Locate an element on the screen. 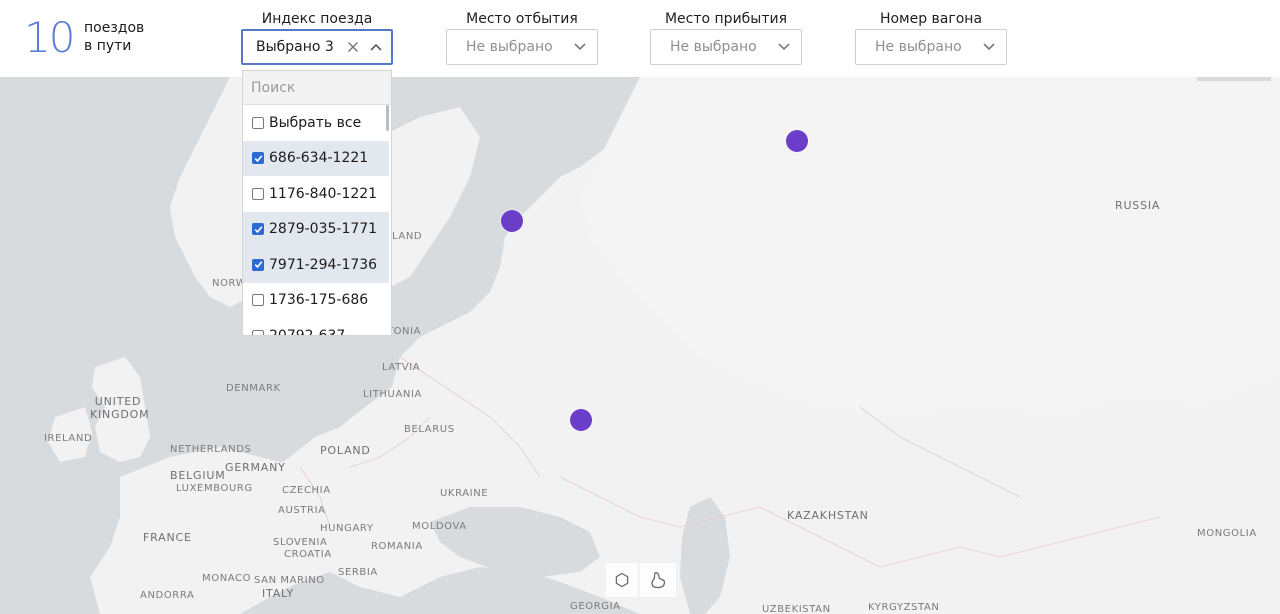  option-label: 1736-175-686 is located at coordinates (319, 300).